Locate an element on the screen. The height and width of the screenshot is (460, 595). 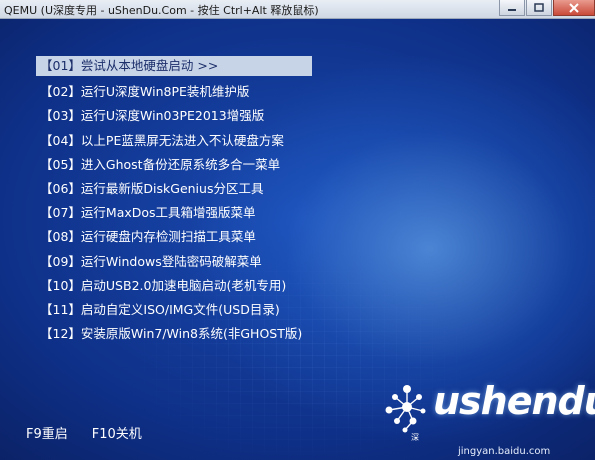
menu-item-label: 【04】以上PE蓝黑屏无法进入不认硬盘方案 is located at coordinates (162, 140).